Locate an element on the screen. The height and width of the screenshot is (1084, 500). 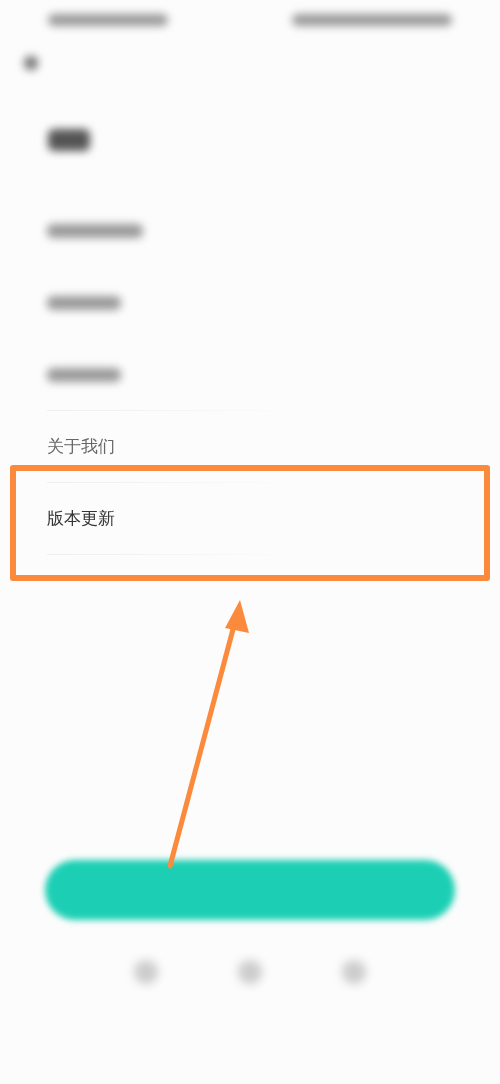
settings-item: 关于我们 is located at coordinates (81, 447).